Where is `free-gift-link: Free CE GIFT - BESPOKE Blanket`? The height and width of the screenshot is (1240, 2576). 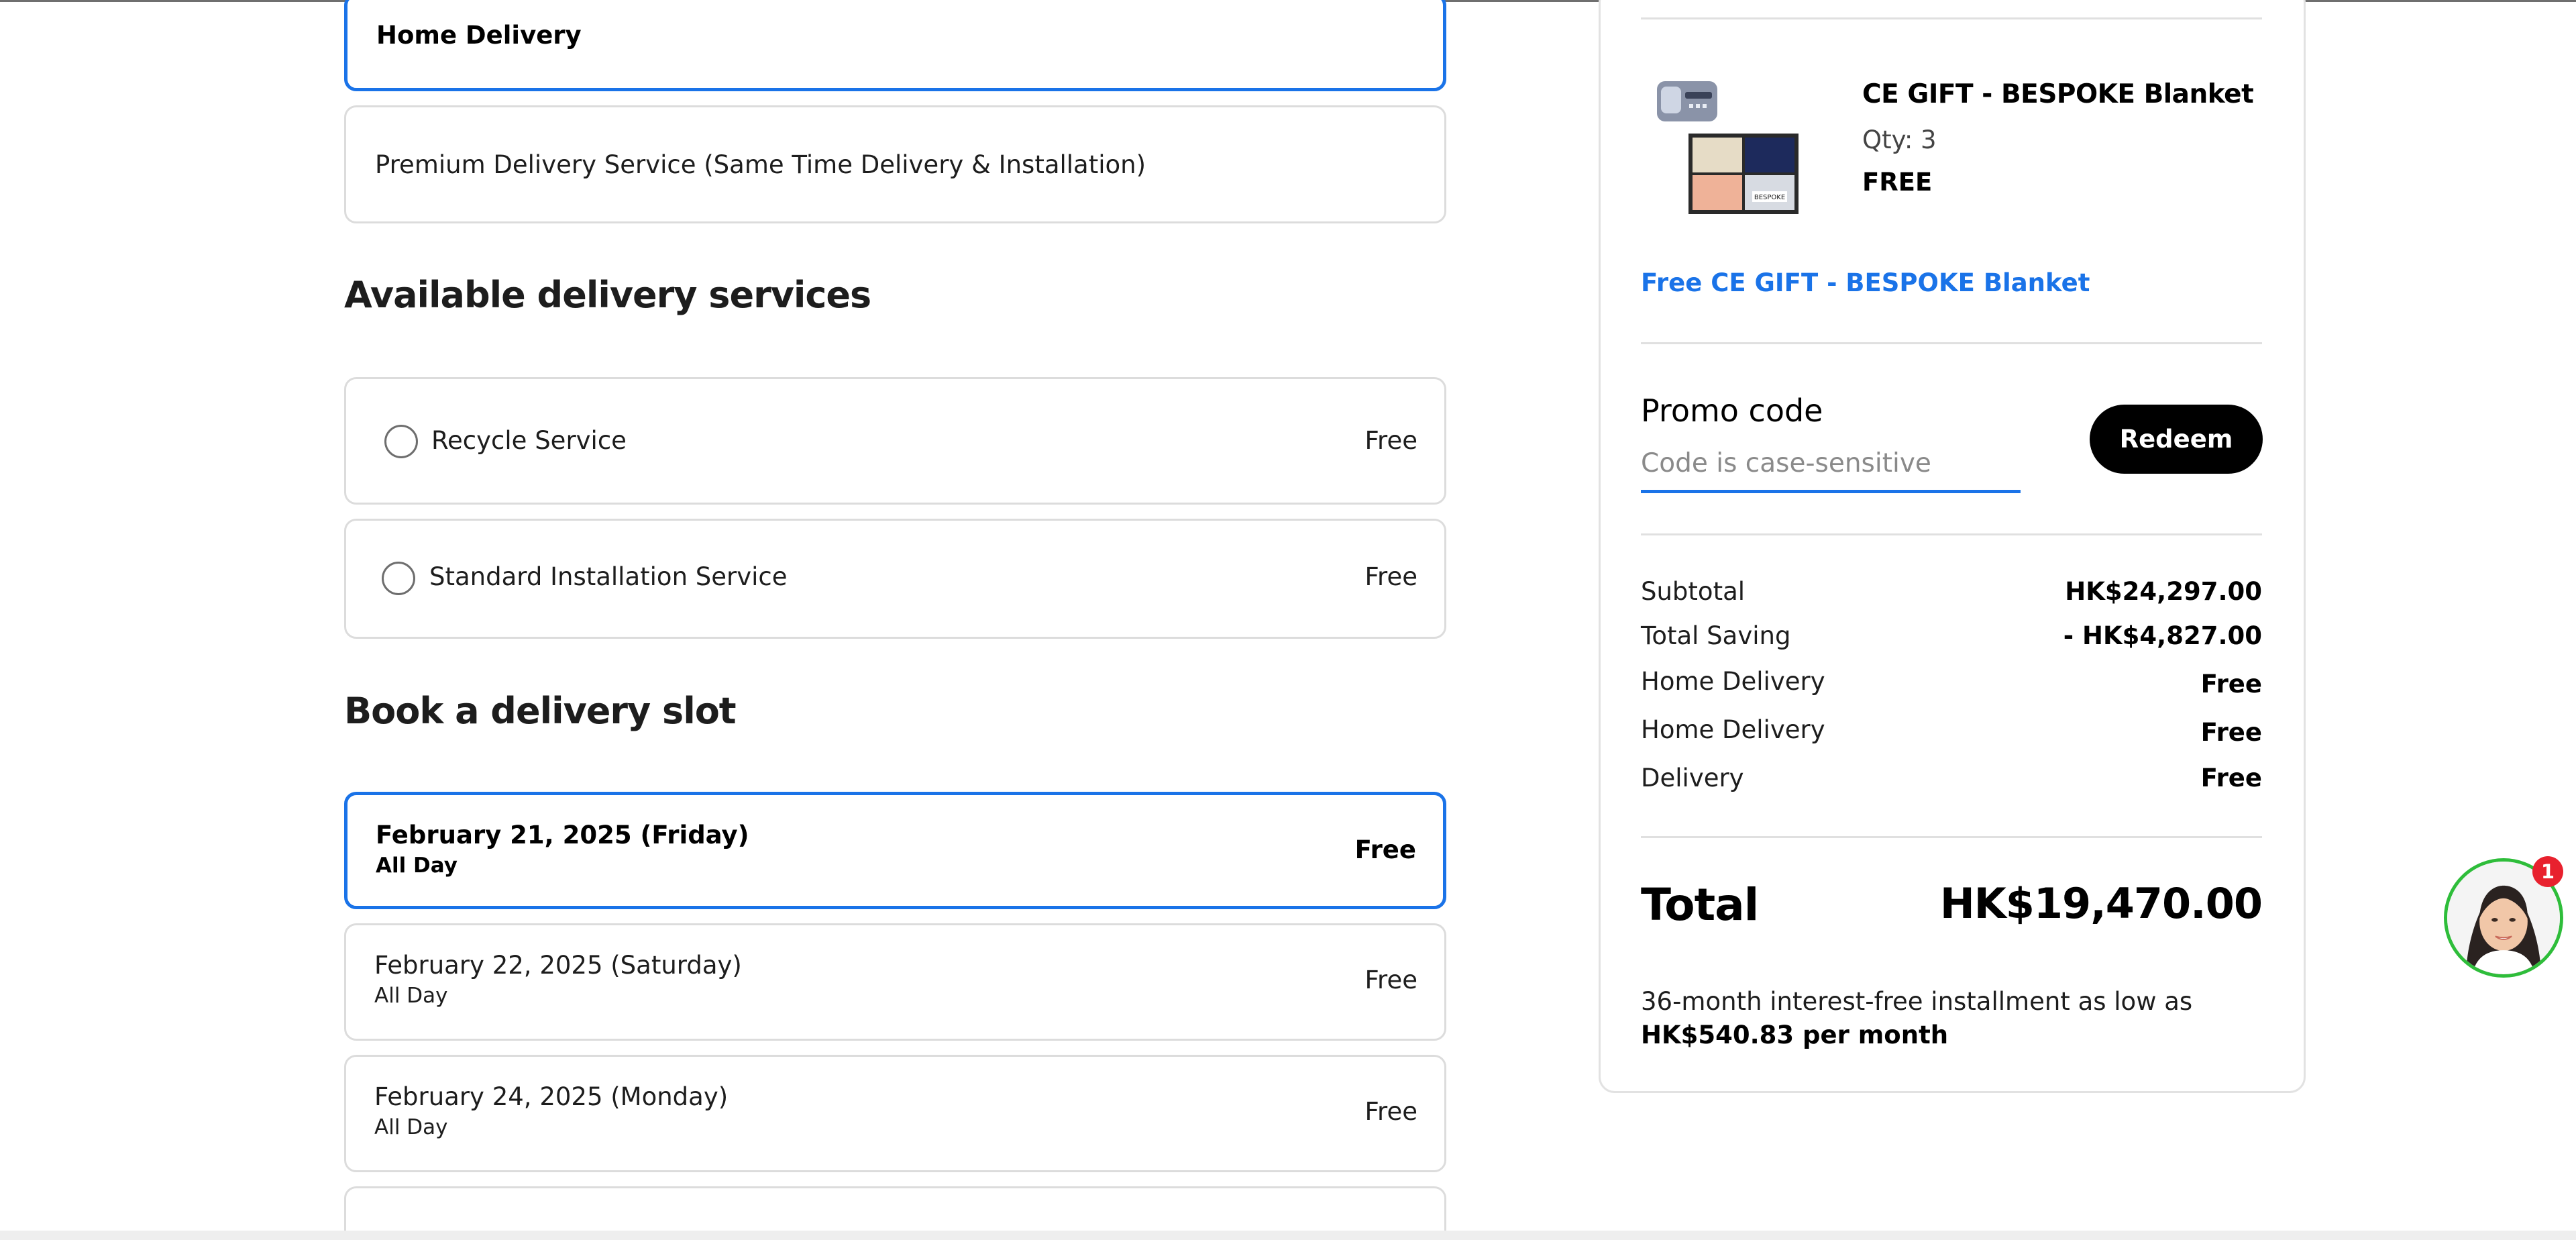
free-gift-link: Free CE GIFT - BESPOKE Blanket is located at coordinates (1865, 282).